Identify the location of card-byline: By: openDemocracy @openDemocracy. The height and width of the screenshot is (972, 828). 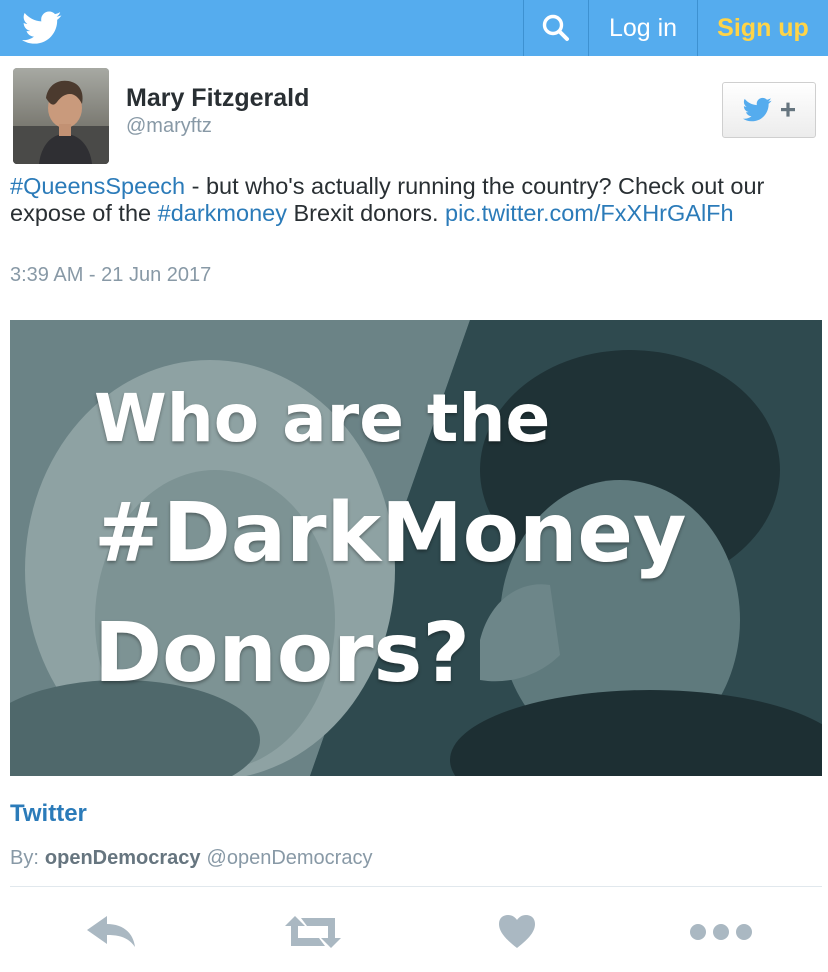
(191, 858).